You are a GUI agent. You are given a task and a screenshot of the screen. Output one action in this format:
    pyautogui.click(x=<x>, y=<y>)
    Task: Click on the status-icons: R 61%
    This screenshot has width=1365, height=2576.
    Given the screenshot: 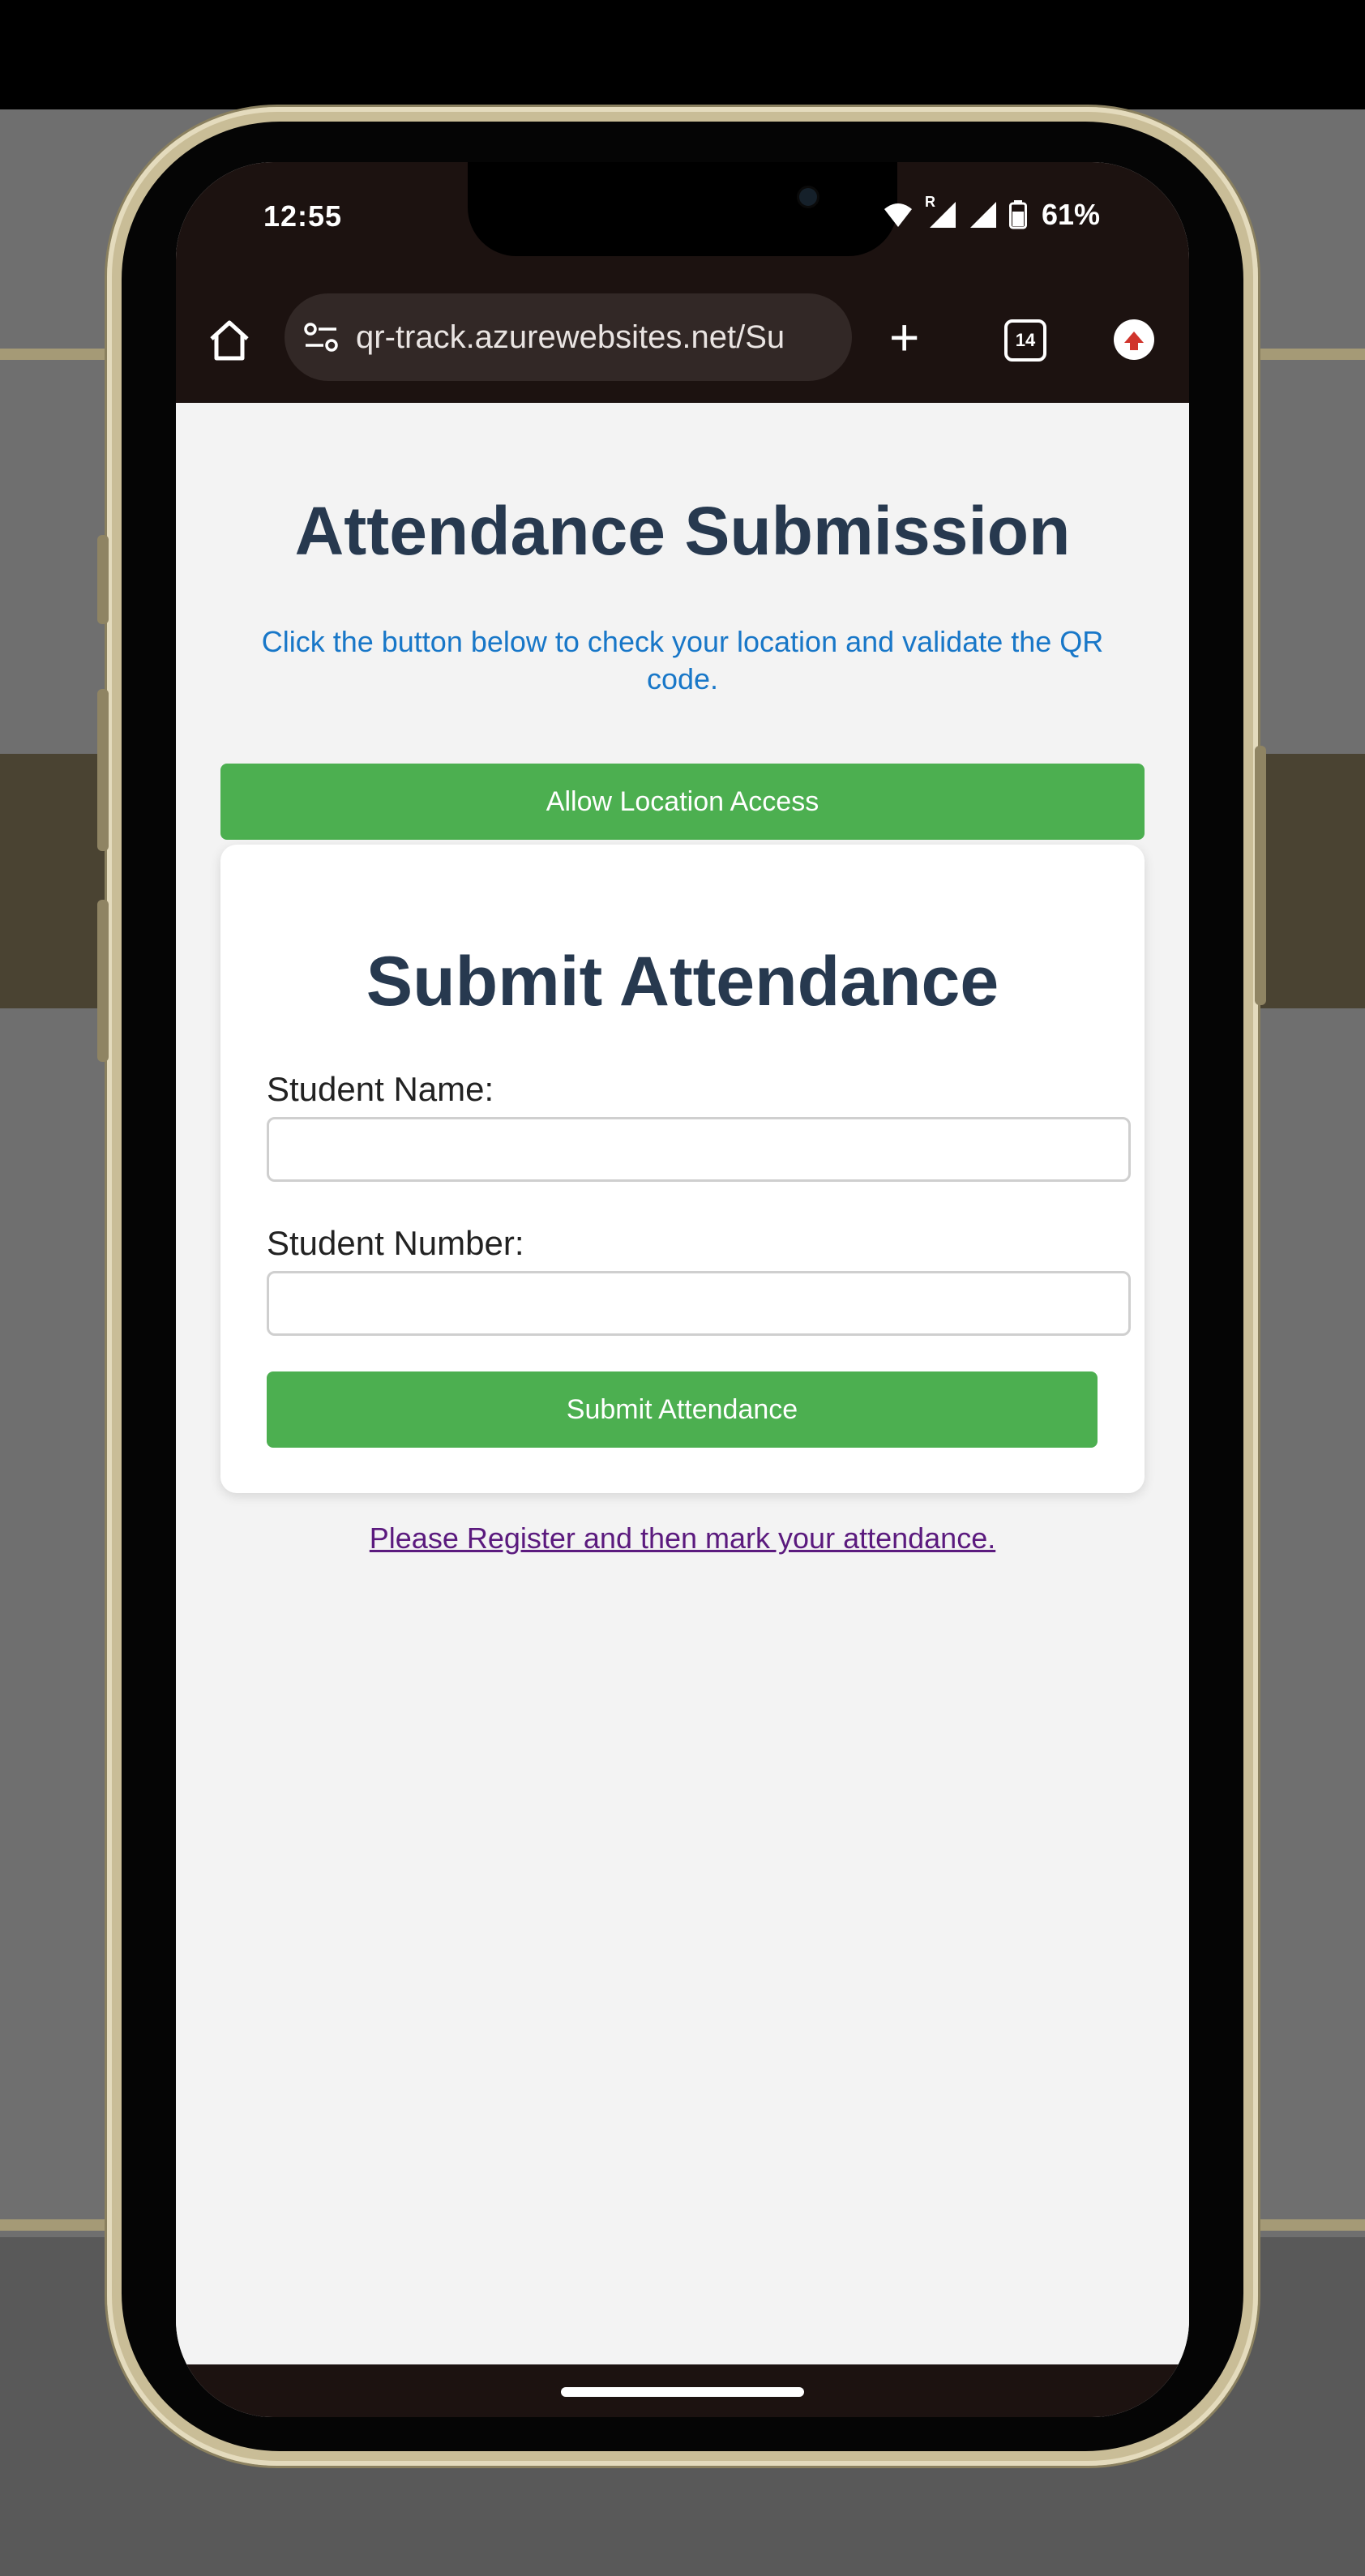 What is the action you would take?
    pyautogui.click(x=991, y=213)
    